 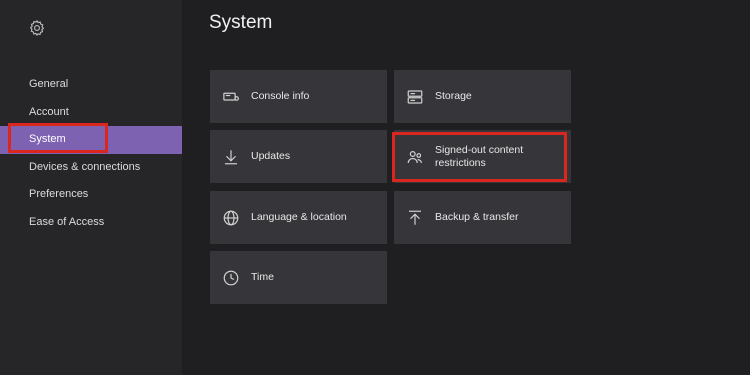 What do you see at coordinates (231, 218) in the screenshot?
I see `globe-icon` at bounding box center [231, 218].